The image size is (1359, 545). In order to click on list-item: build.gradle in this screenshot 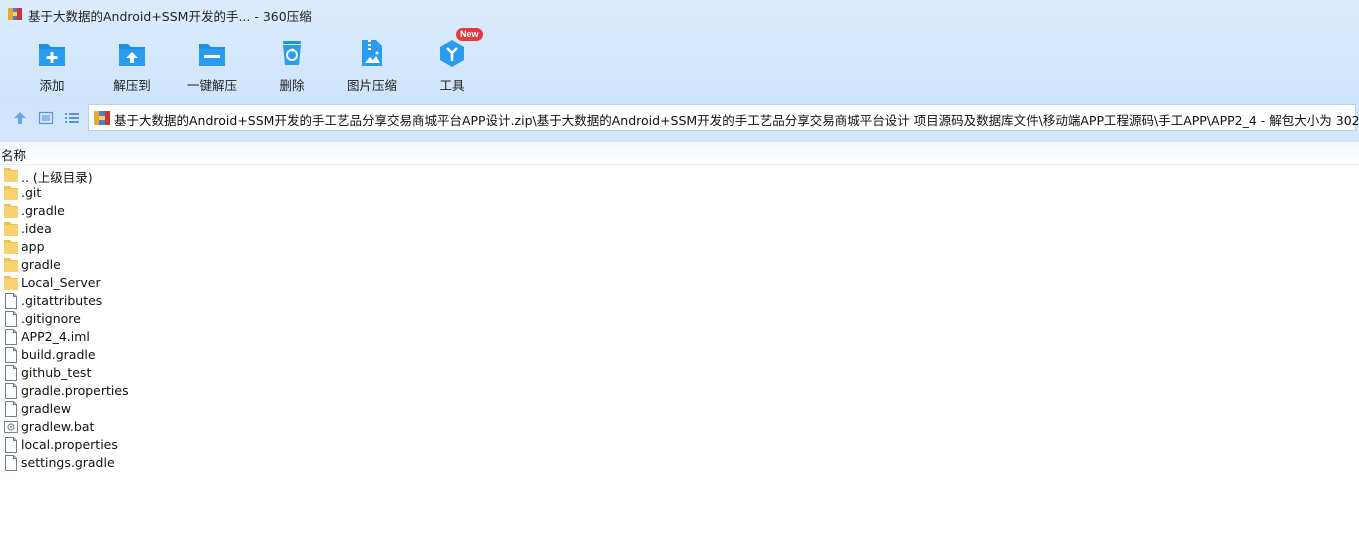, I will do `click(150, 355)`.